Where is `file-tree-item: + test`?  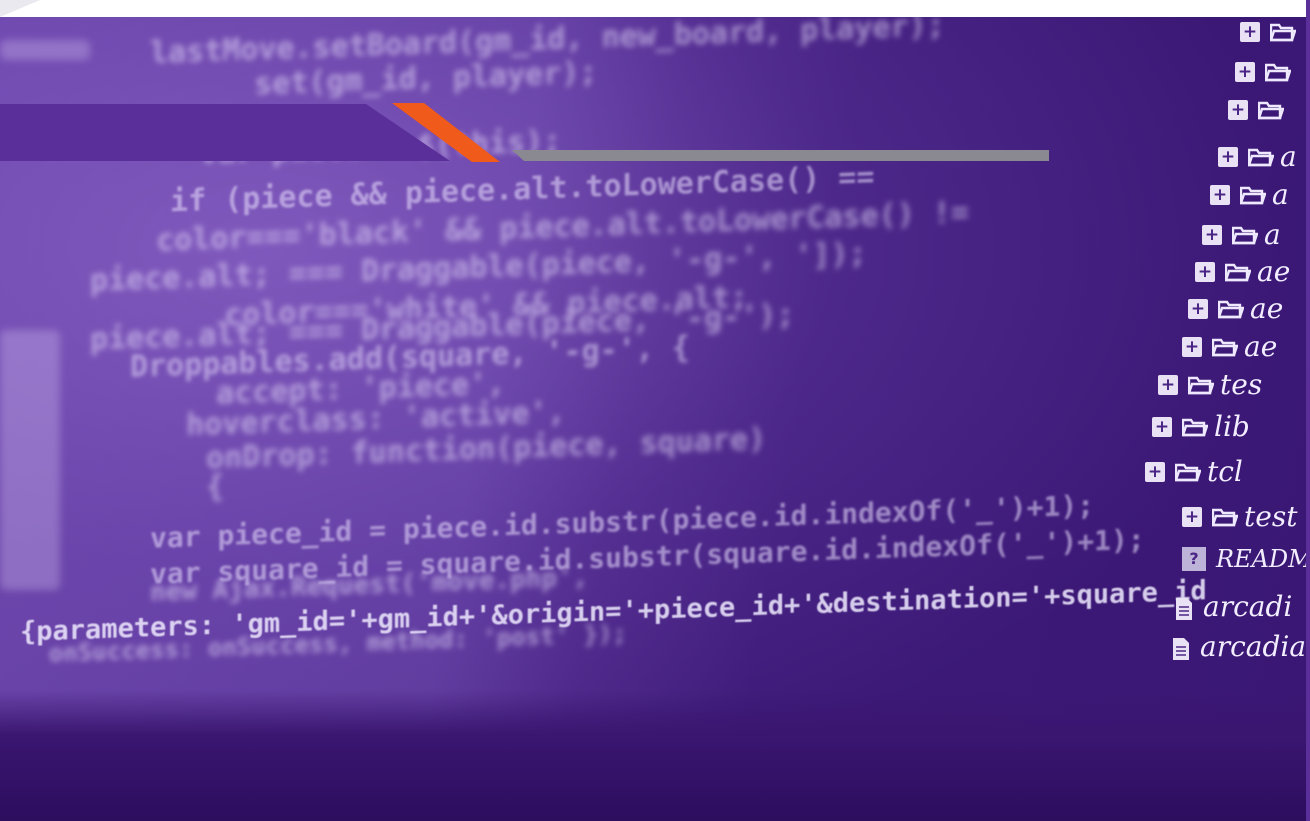
file-tree-item: + test is located at coordinates (1239, 516).